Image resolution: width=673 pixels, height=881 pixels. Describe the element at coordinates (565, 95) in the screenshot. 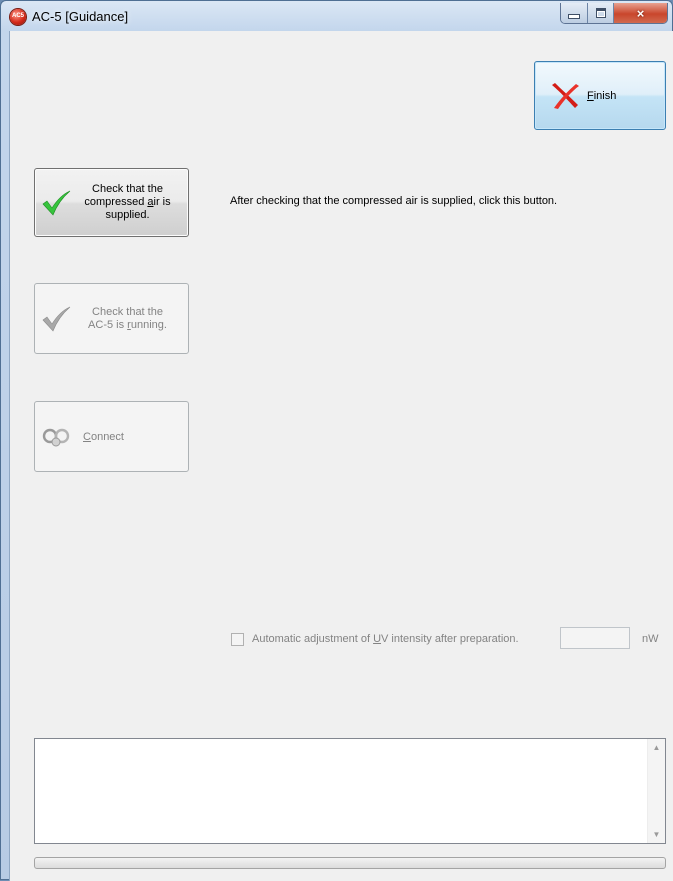

I see `red-x-icon` at that location.